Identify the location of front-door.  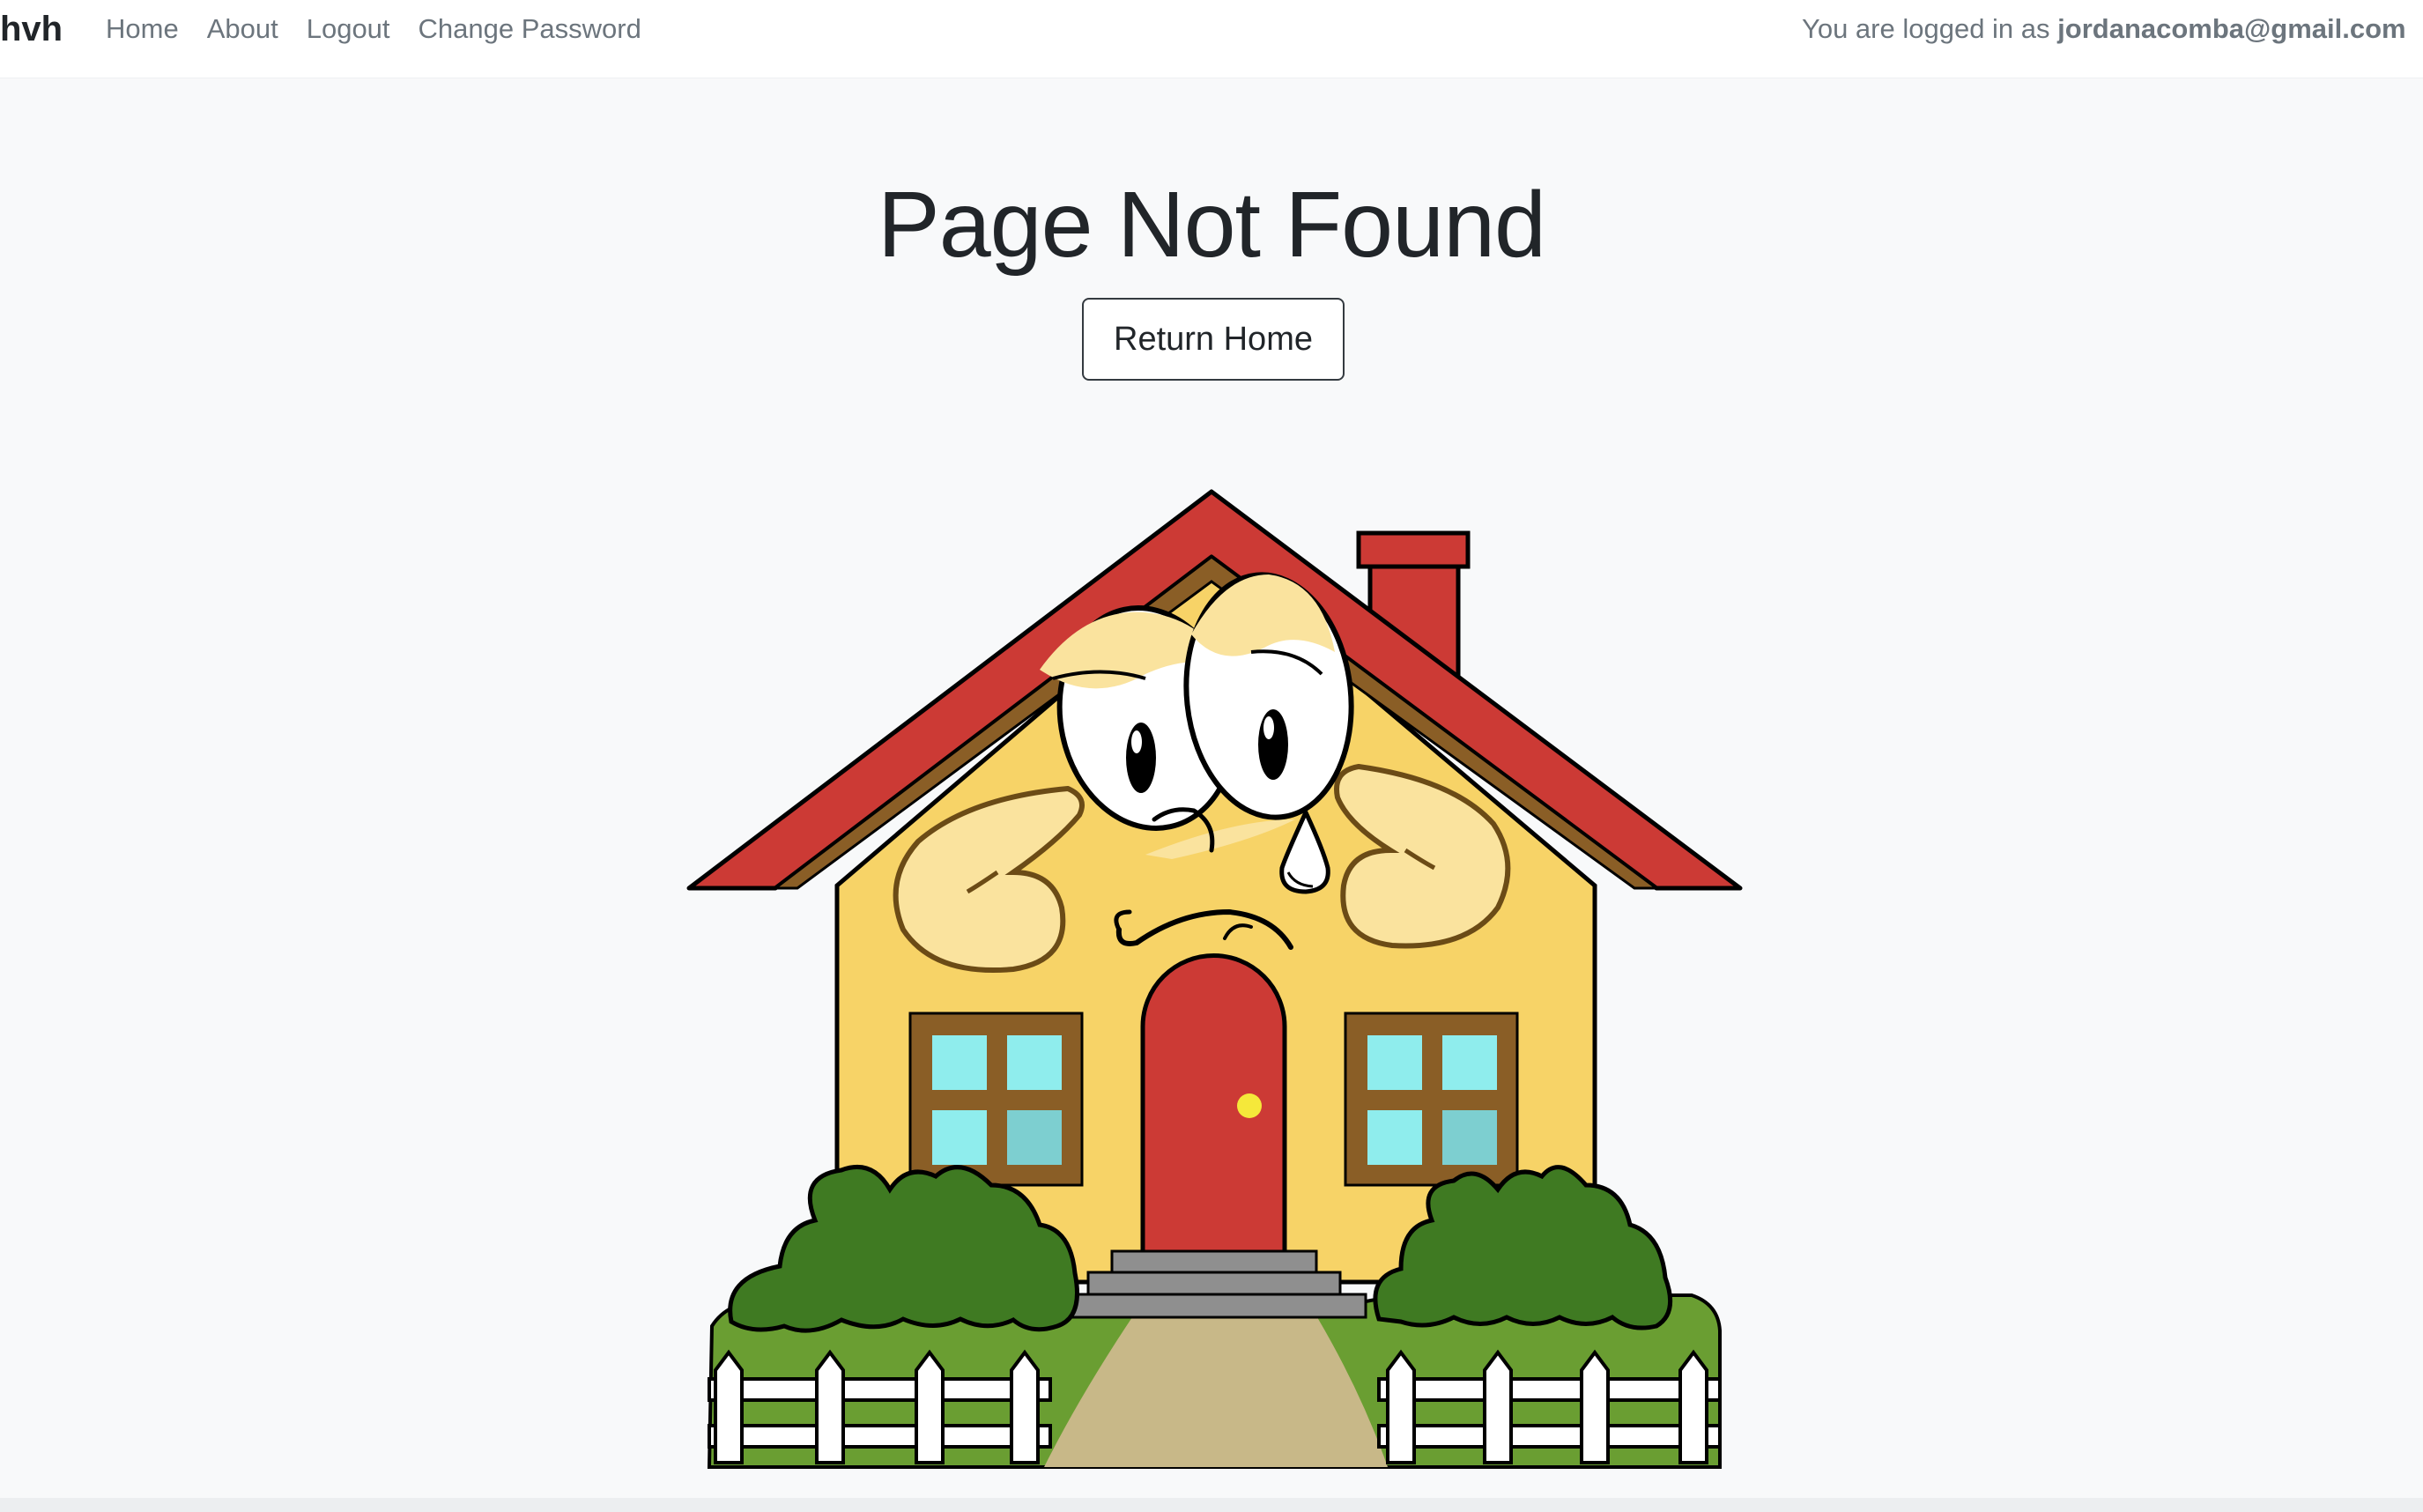
(1213, 1108).